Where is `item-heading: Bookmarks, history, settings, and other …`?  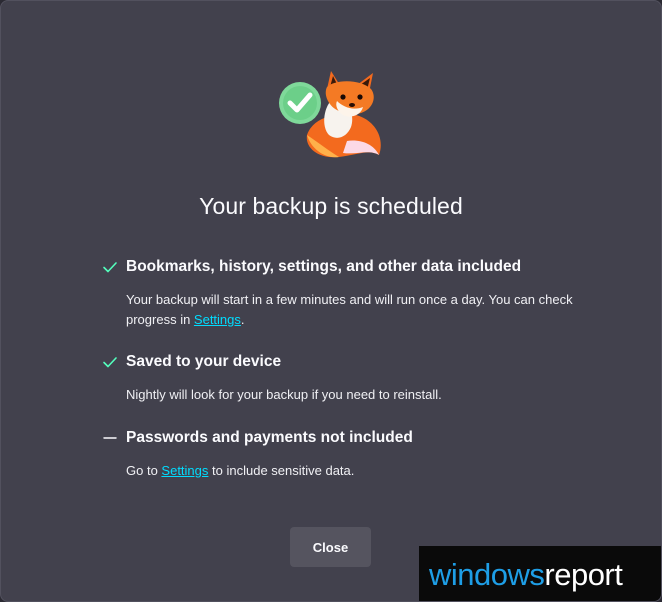 item-heading: Bookmarks, history, settings, and other … is located at coordinates (324, 266).